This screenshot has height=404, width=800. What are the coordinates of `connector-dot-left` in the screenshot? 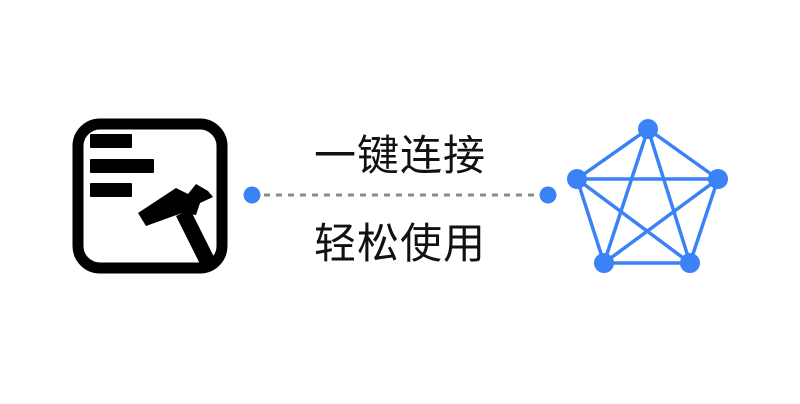 It's located at (252, 195).